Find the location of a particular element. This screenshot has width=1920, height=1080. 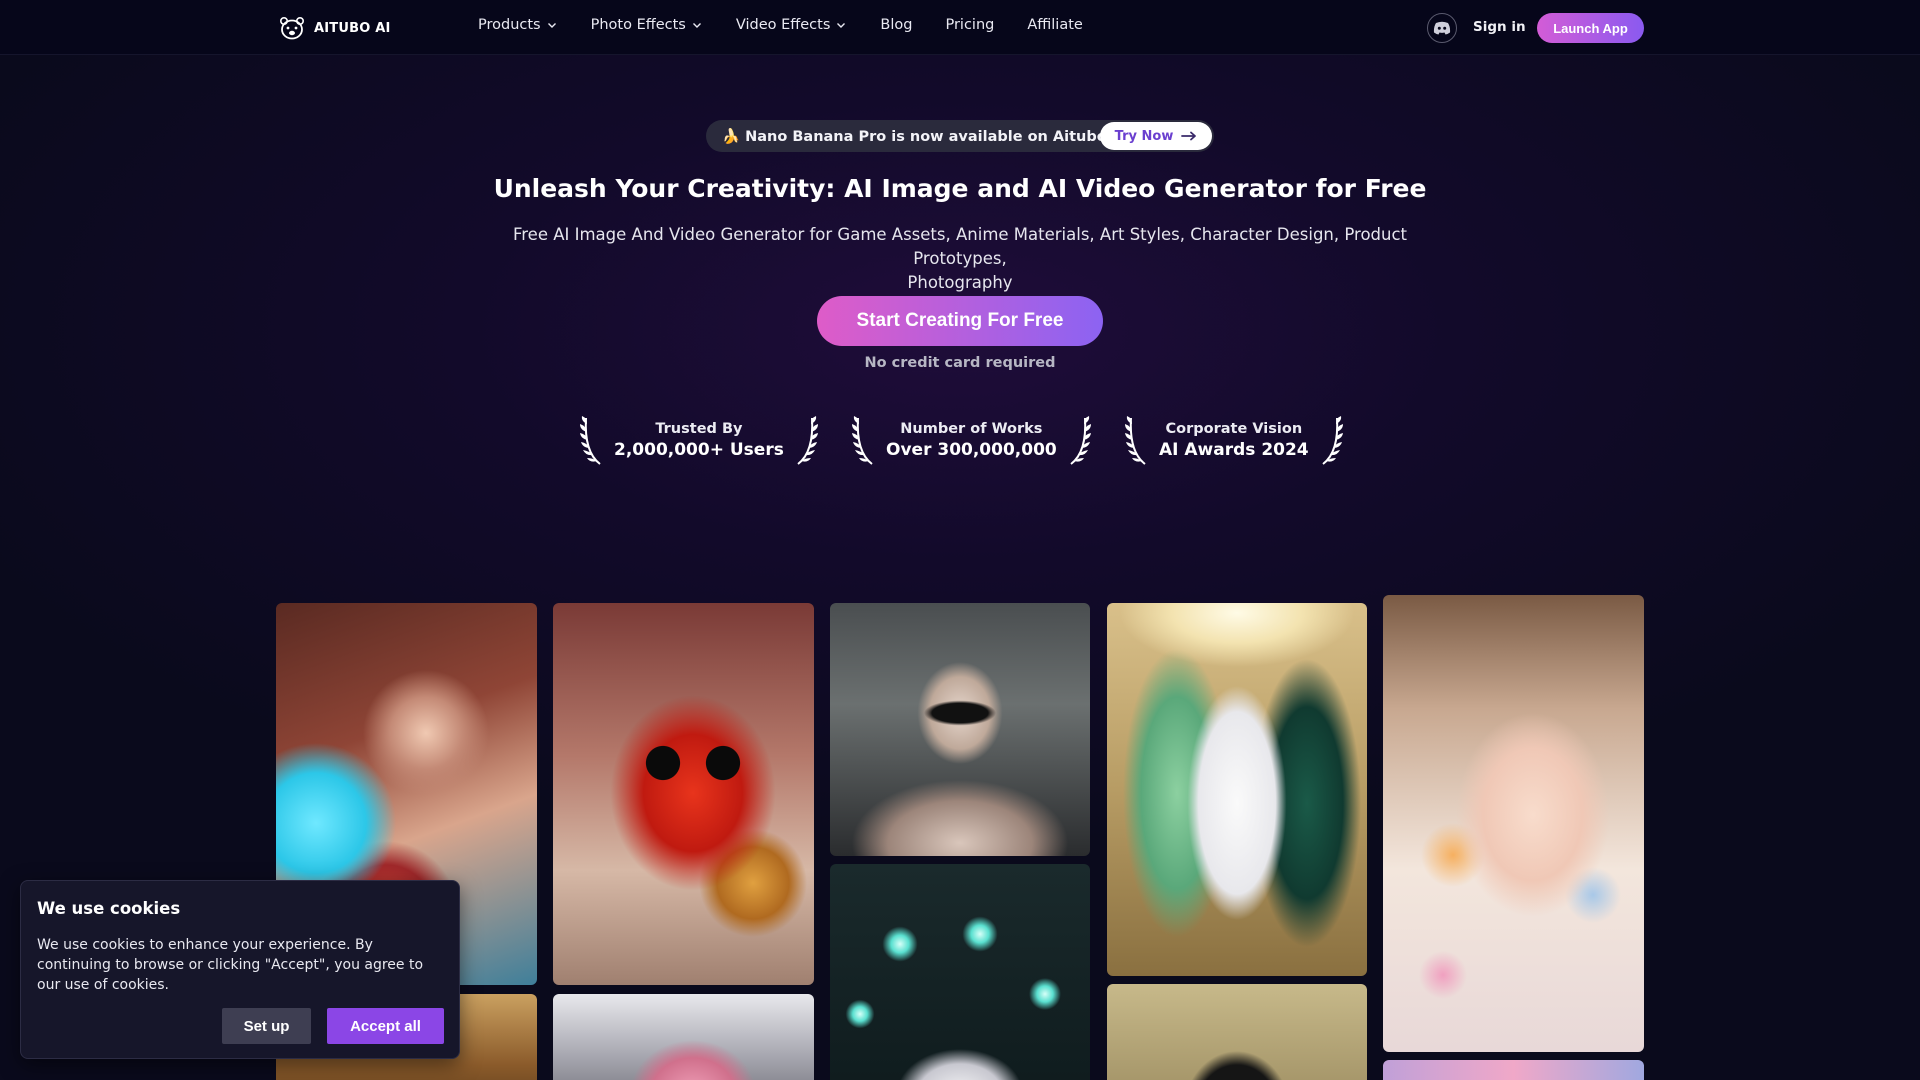

try-now-button: Try Now is located at coordinates (1156, 136).